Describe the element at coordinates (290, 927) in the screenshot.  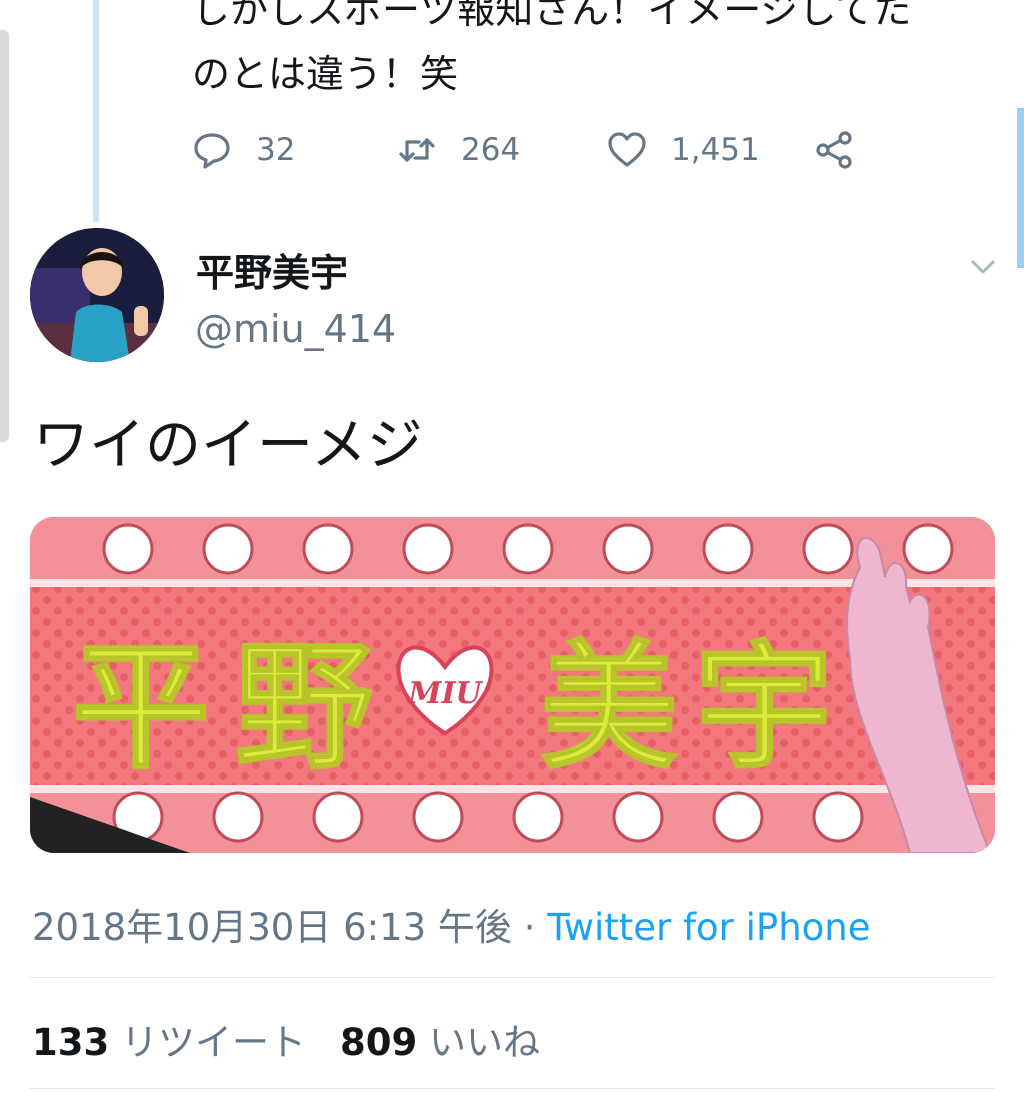
I see `timestamp-text: 2018年10月30日 6:13 午後 ·` at that location.